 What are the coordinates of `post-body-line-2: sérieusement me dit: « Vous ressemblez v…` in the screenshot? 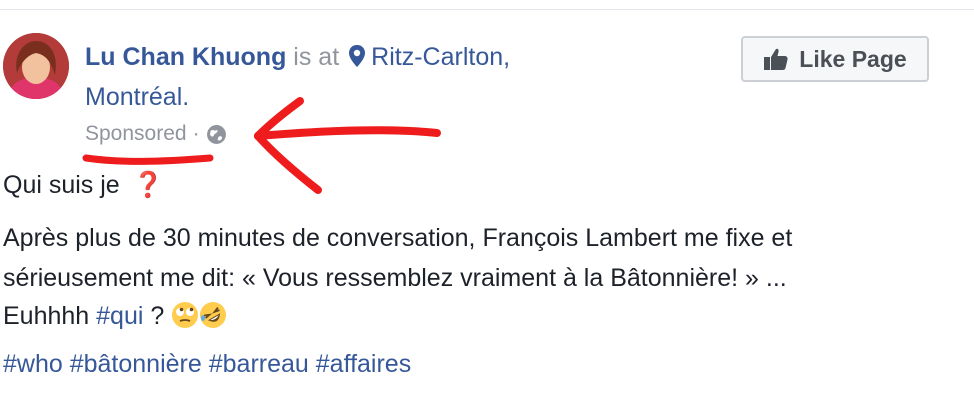 It's located at (395, 278).